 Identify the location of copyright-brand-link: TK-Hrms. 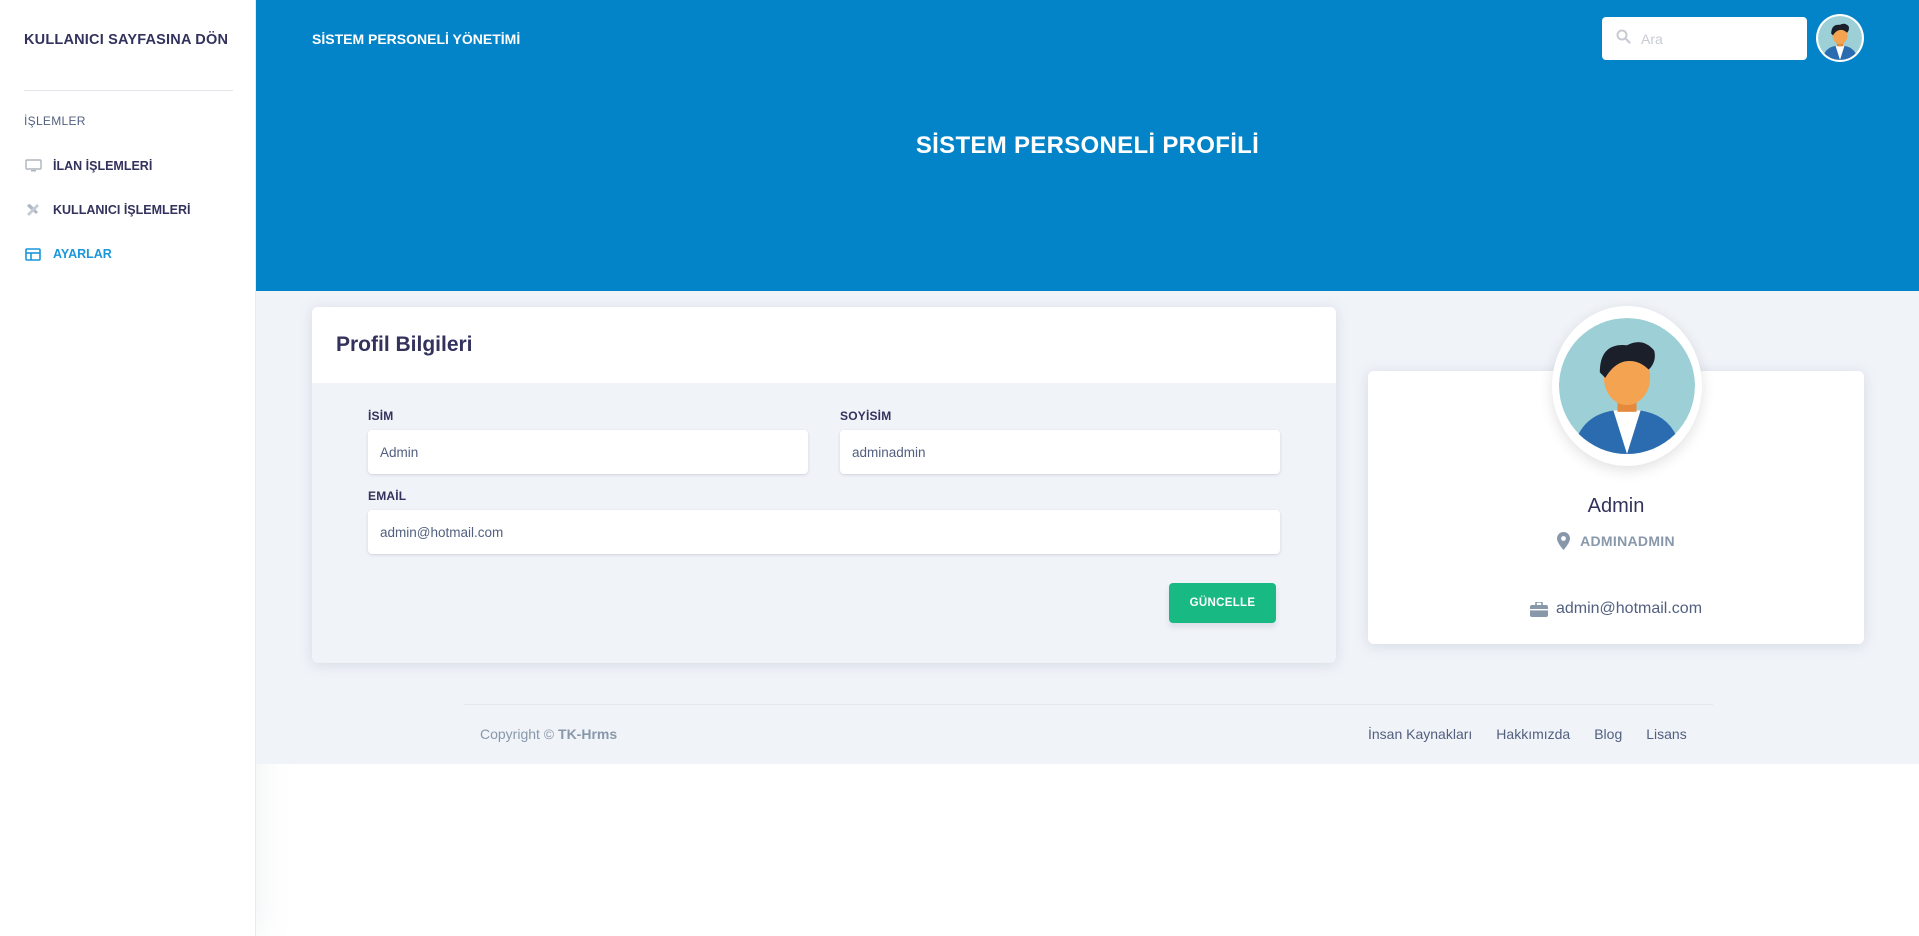
(587, 734).